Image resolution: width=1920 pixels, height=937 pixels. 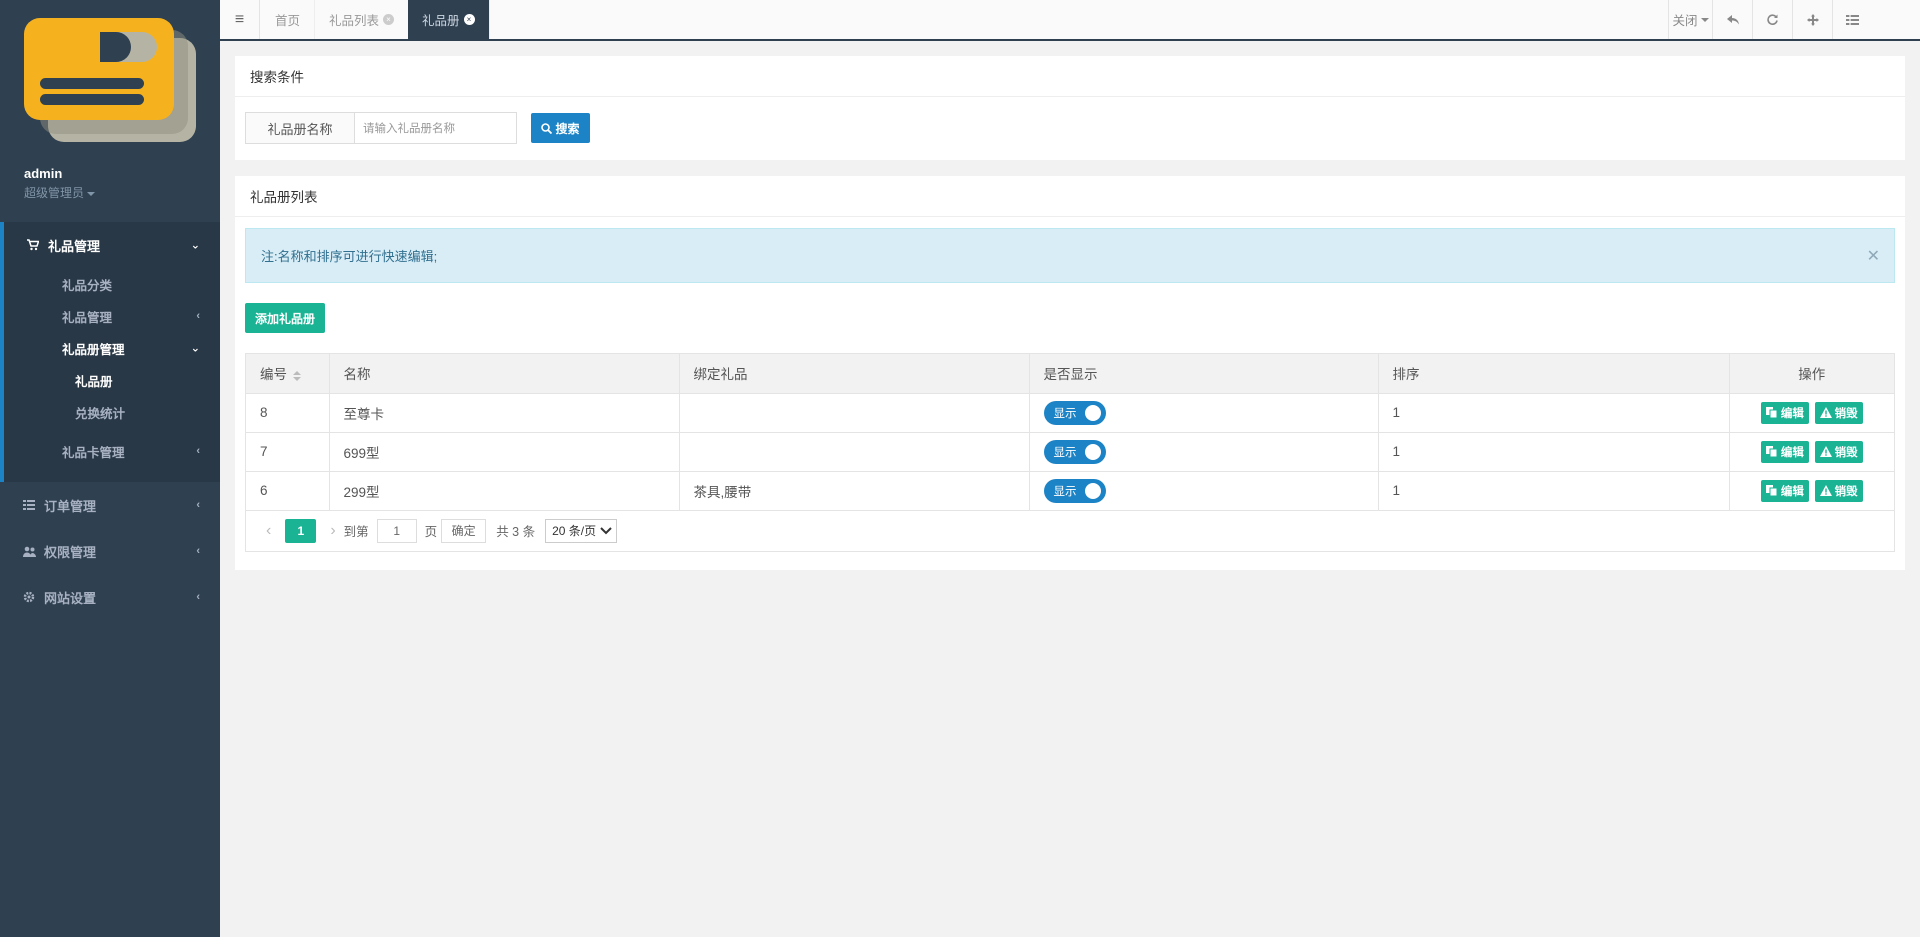 What do you see at coordinates (112, 245) in the screenshot?
I see `sidebar-item-gift-mgmt: 礼品管理 ⌄` at bounding box center [112, 245].